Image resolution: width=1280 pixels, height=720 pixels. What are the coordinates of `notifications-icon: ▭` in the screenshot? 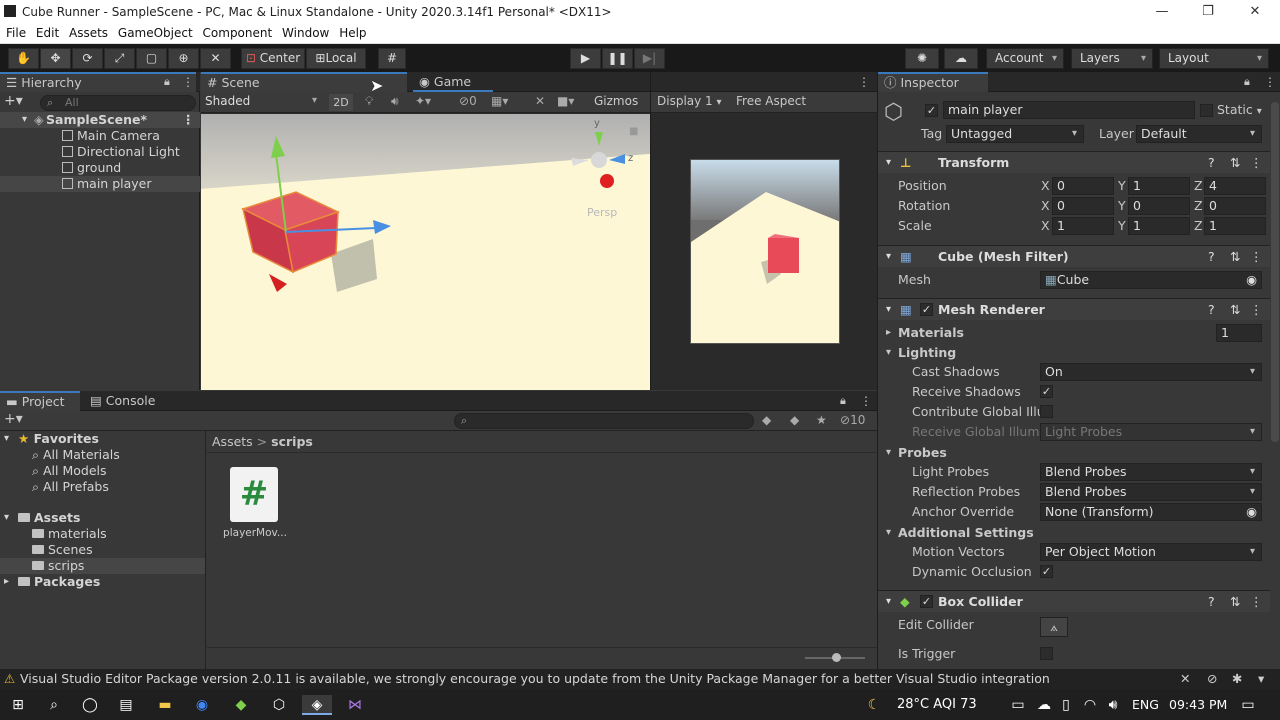 It's located at (1248, 705).